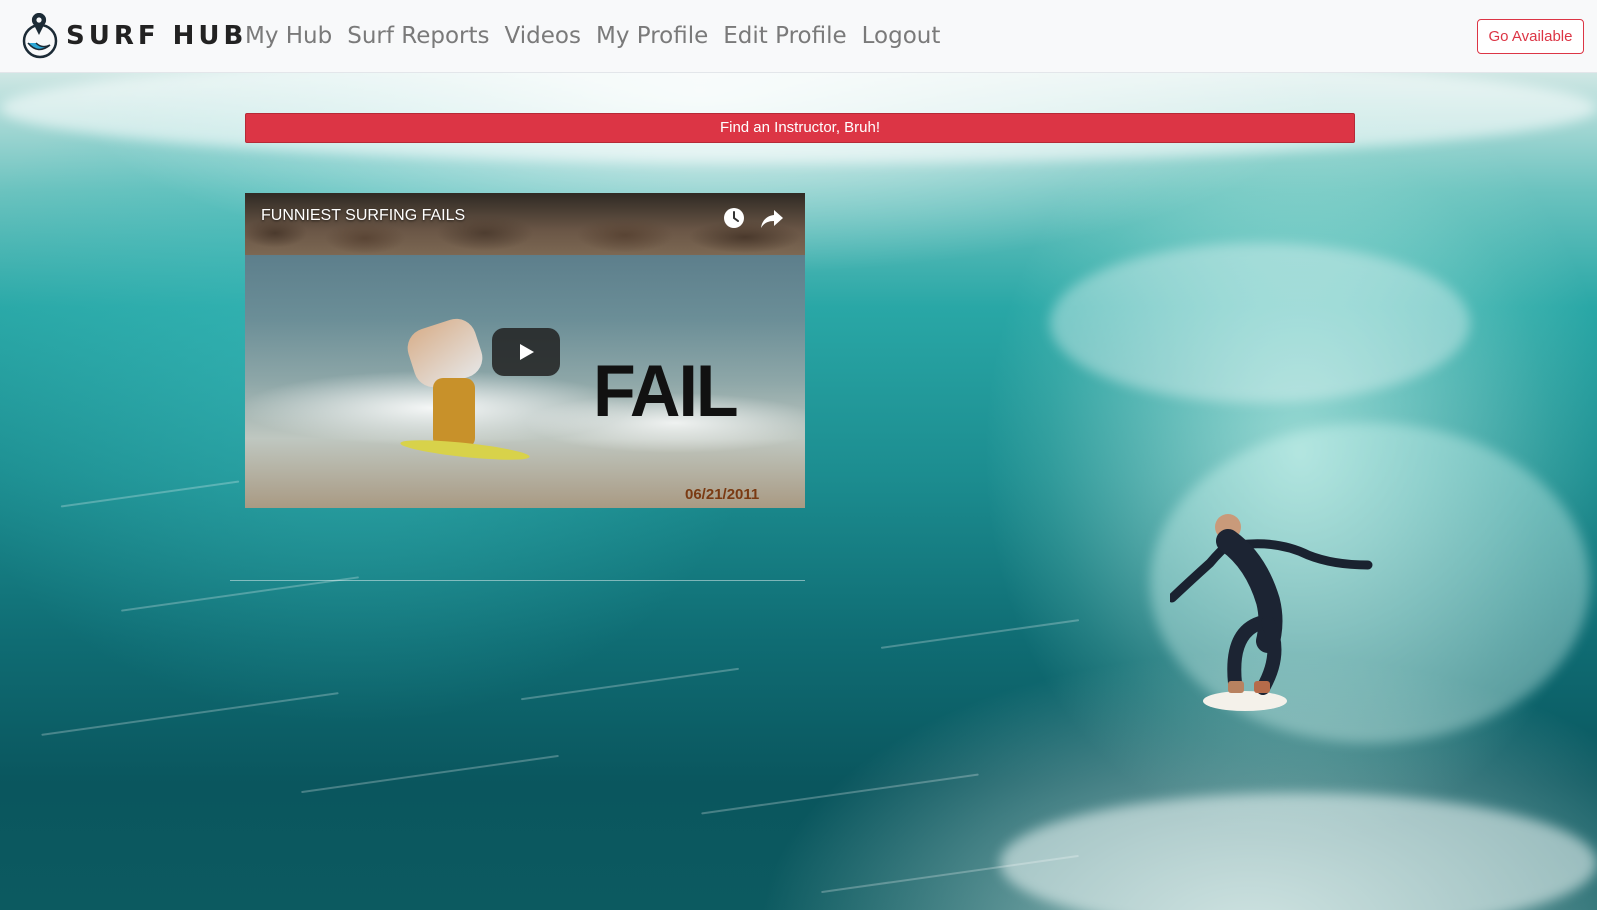  Describe the element at coordinates (722, 494) in the screenshot. I see `video-date-stamp: 06/21/2011` at that location.